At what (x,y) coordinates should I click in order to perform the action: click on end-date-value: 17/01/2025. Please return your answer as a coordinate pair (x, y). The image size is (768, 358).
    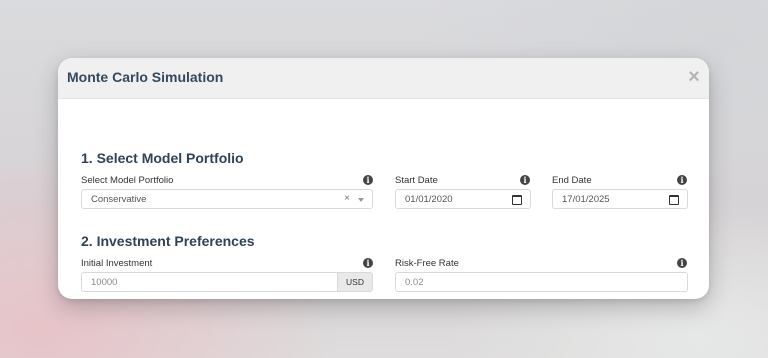
    Looking at the image, I should click on (586, 199).